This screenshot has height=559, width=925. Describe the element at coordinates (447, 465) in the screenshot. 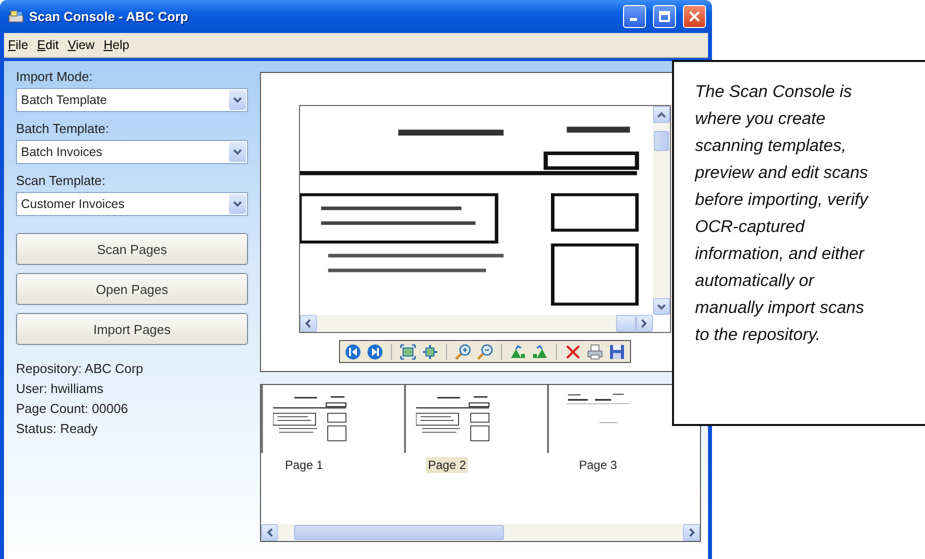

I see `page-thumbnail-label: Page 2` at that location.